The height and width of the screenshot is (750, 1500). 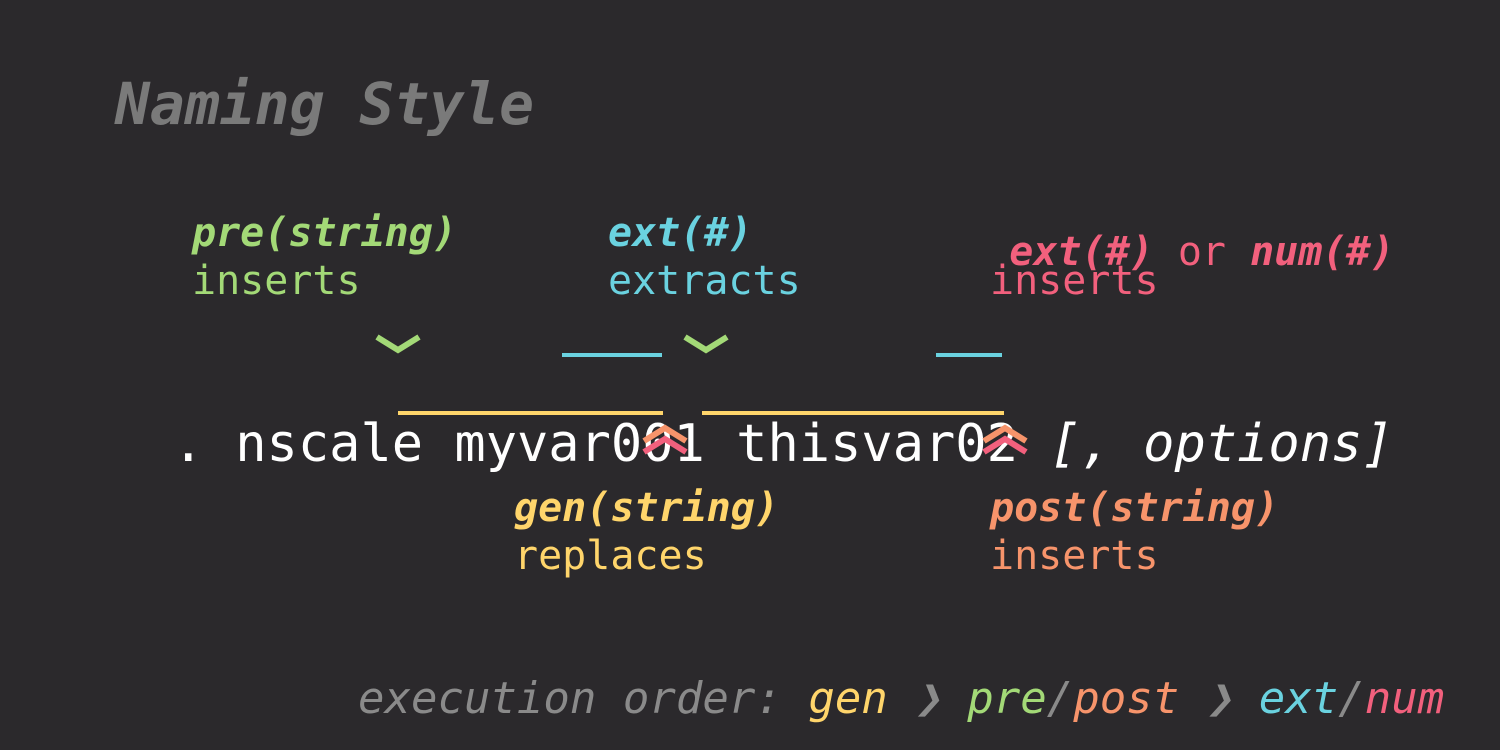 I want to click on execution-order-label: execution order:, so click(x=583, y=698).